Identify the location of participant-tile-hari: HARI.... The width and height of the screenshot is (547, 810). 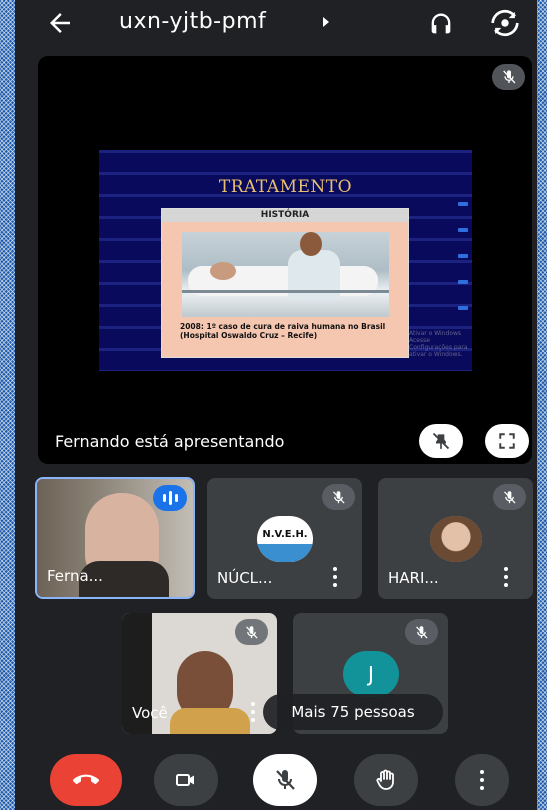
(455, 538).